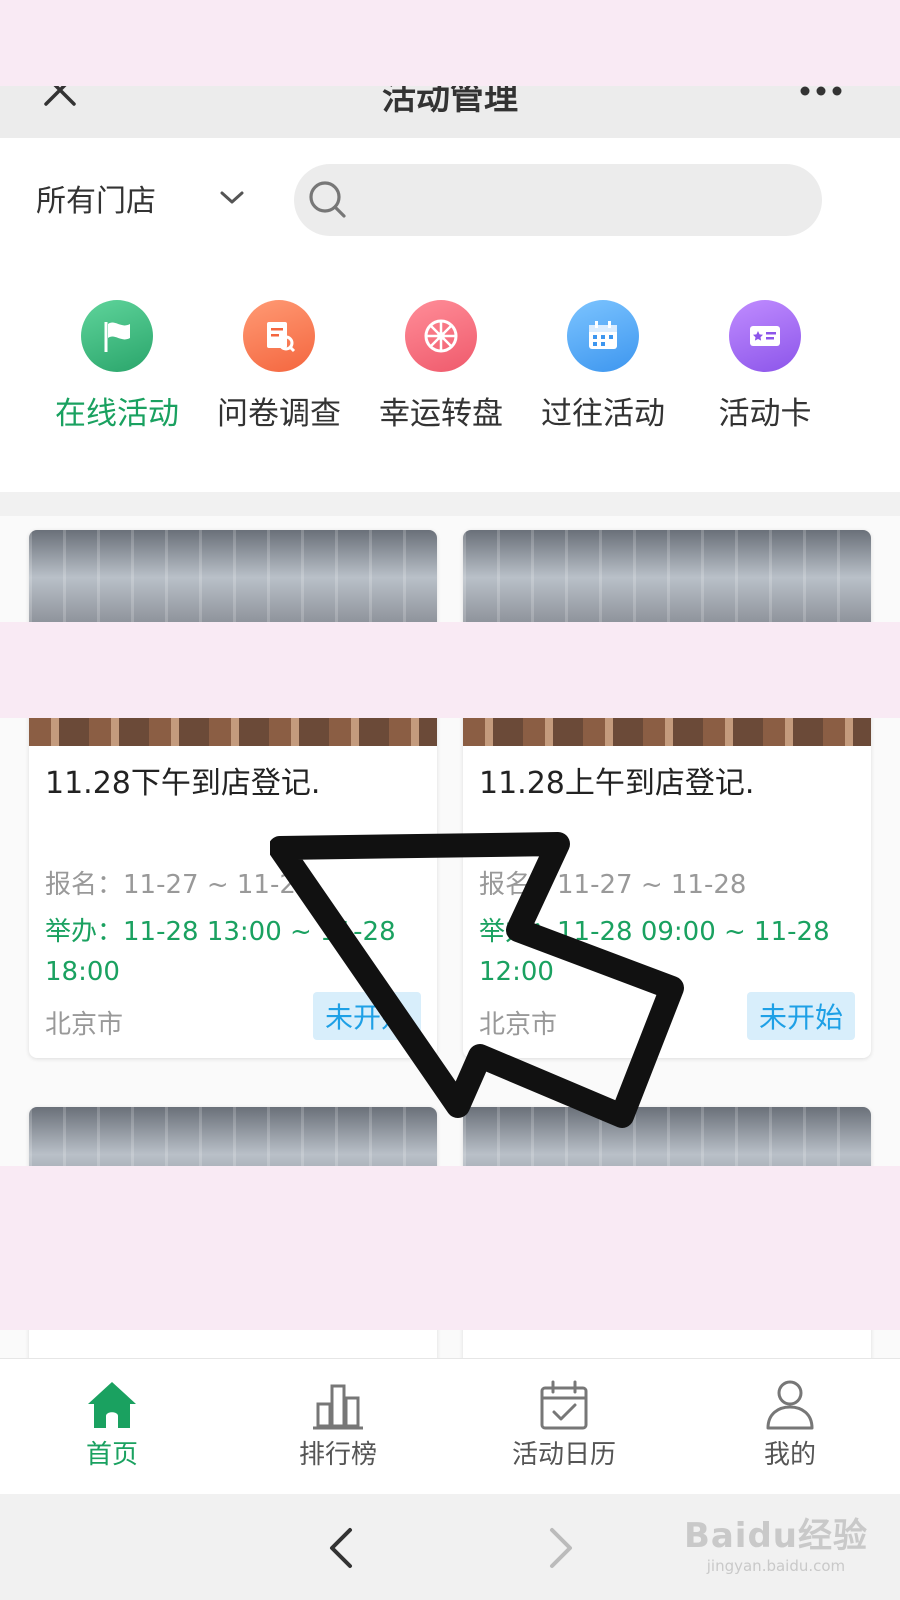 The height and width of the screenshot is (1600, 900). I want to click on quick-nav-survey: 问卷调查, so click(279, 366).